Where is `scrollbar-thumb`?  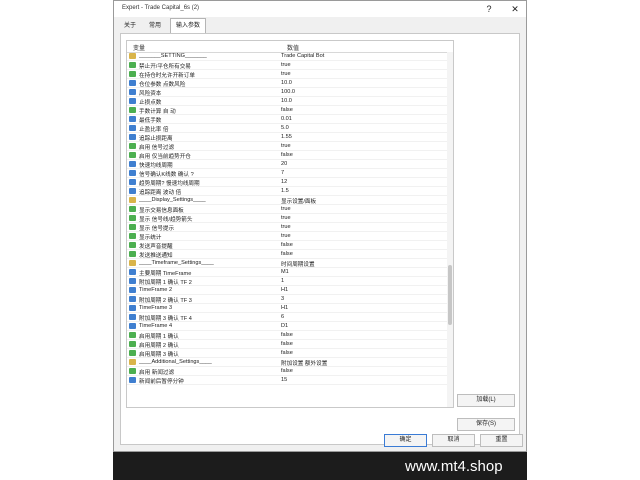 scrollbar-thumb is located at coordinates (450, 295).